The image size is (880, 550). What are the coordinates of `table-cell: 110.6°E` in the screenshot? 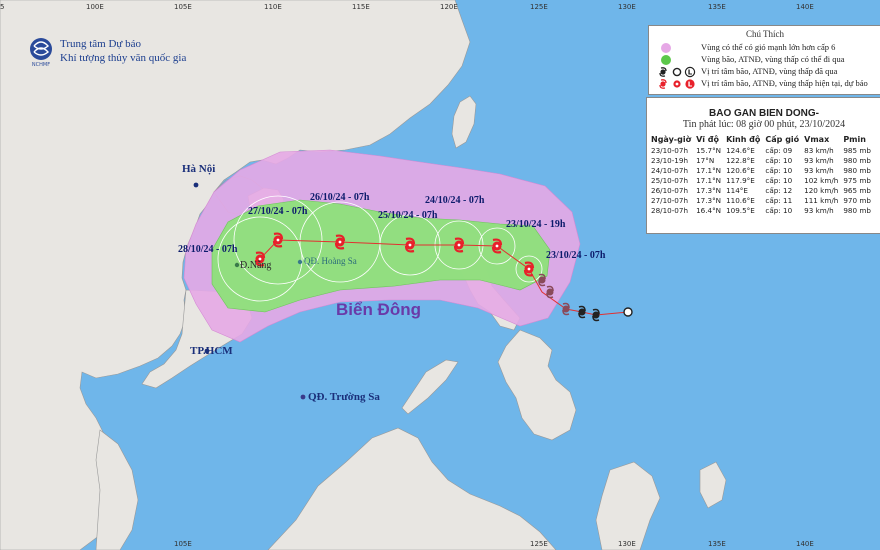 It's located at (740, 200).